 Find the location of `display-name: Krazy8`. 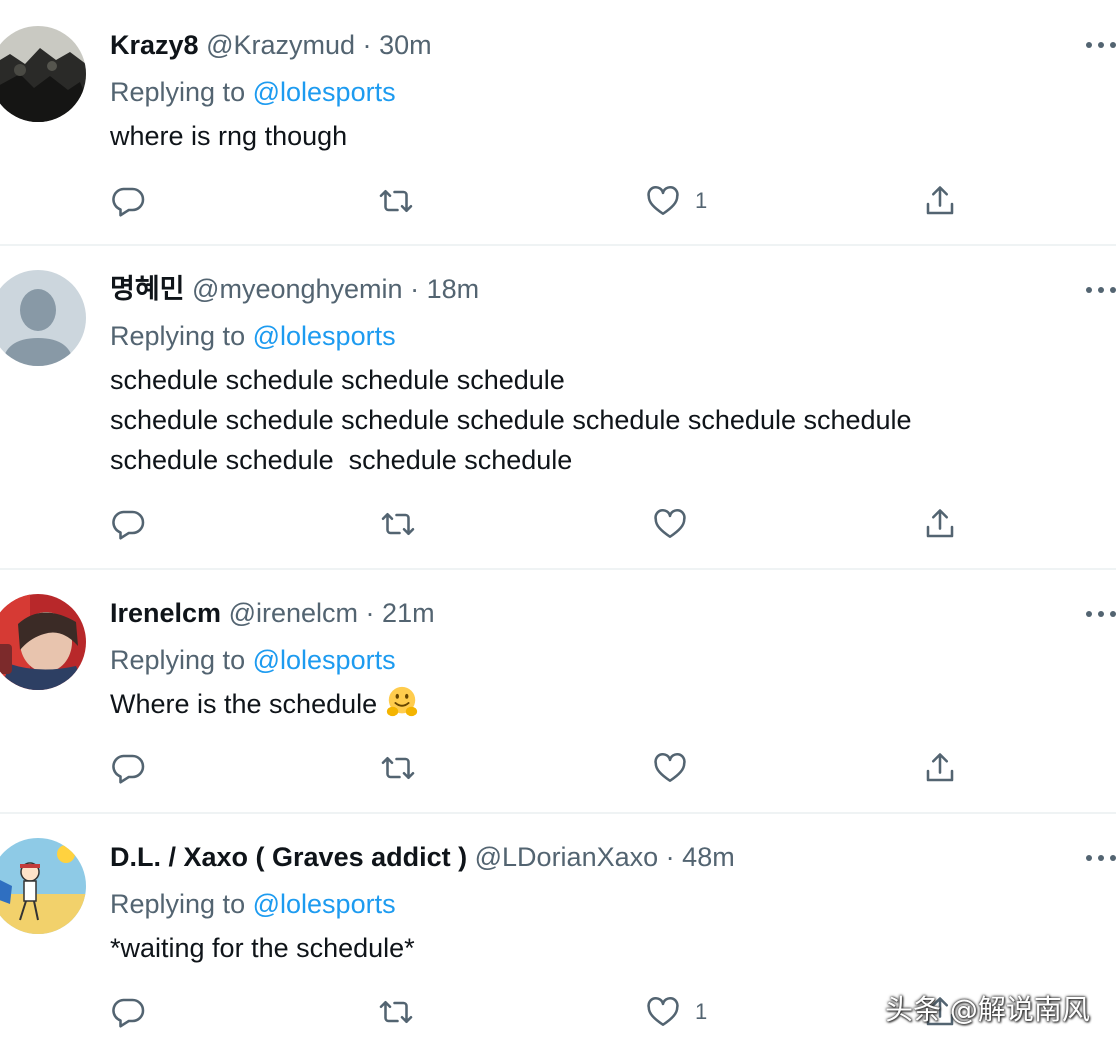

display-name: Krazy8 is located at coordinates (154, 45).